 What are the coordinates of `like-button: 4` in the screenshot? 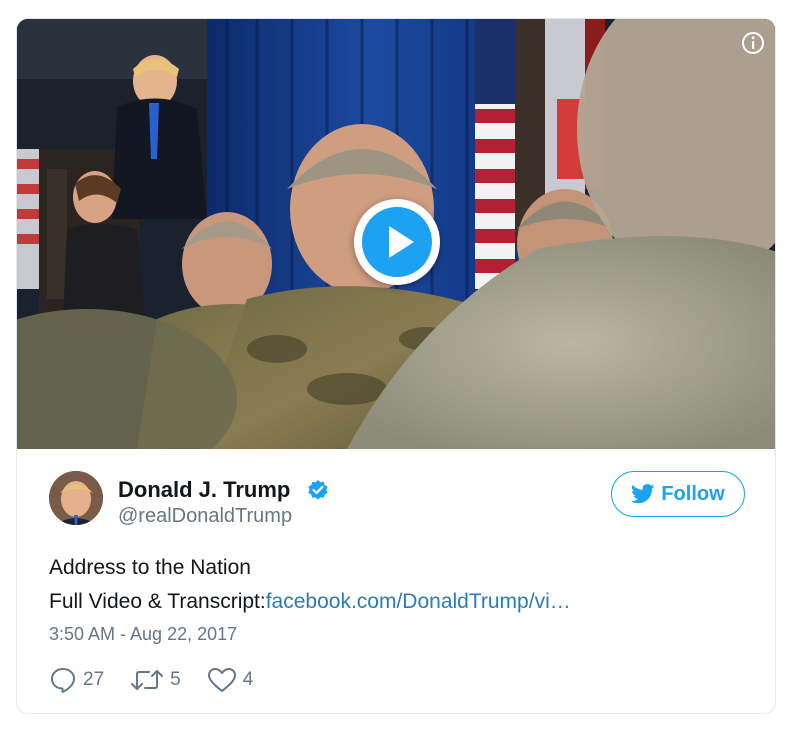 It's located at (230, 680).